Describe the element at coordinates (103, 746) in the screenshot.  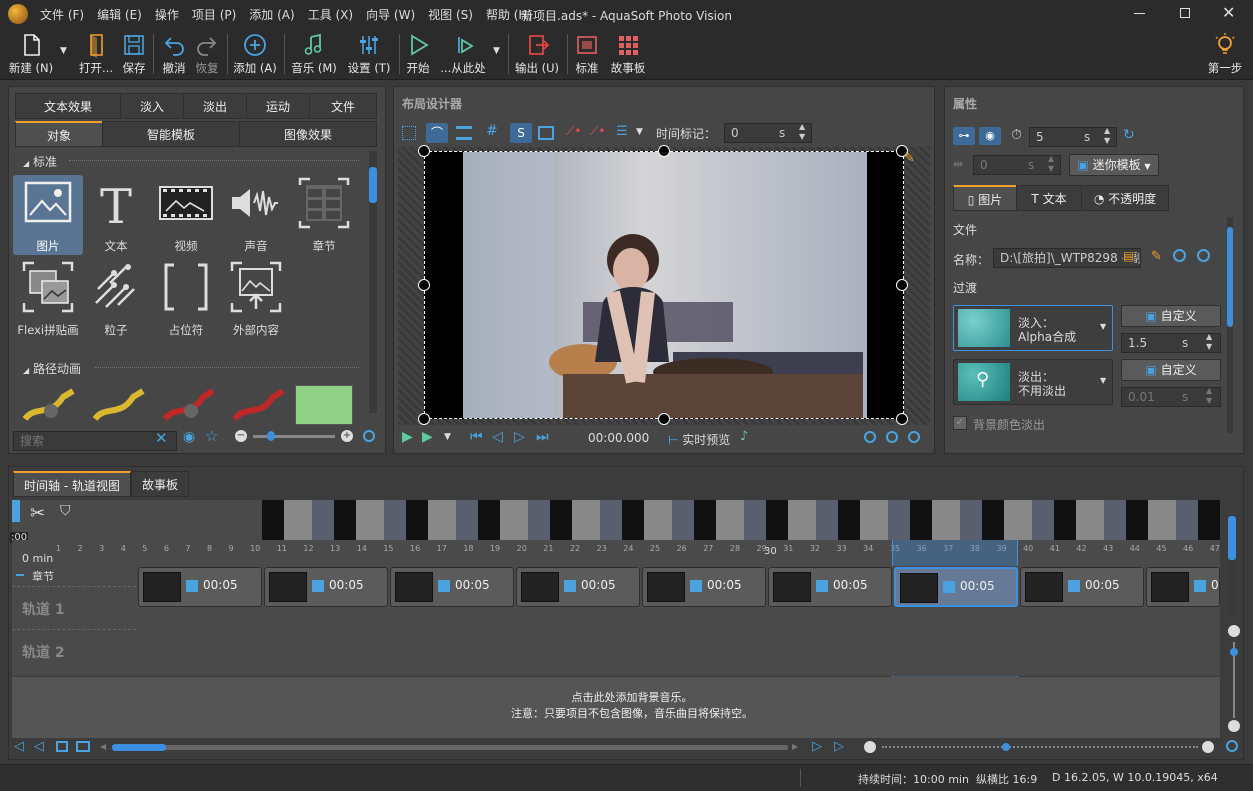
I see `hscroll-left-icon: ◀` at that location.